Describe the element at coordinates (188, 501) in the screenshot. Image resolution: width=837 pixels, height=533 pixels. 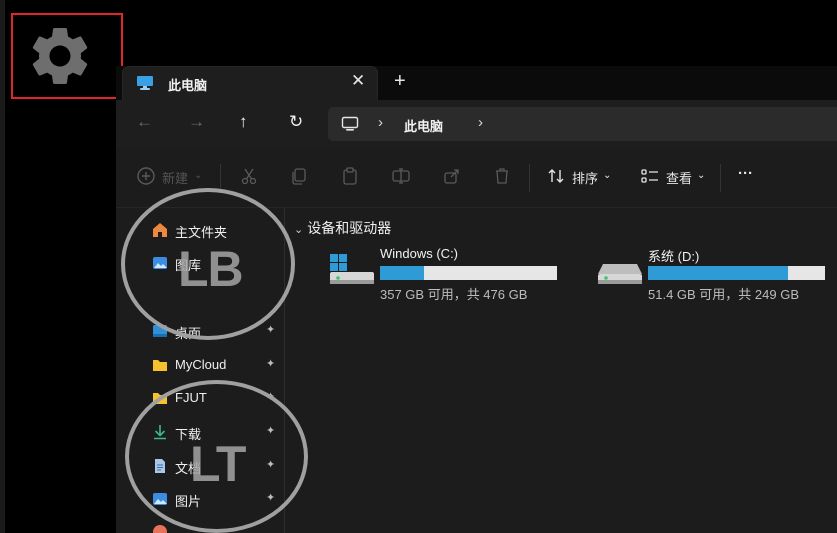
I see `sidebar-item-label: 图片` at that location.